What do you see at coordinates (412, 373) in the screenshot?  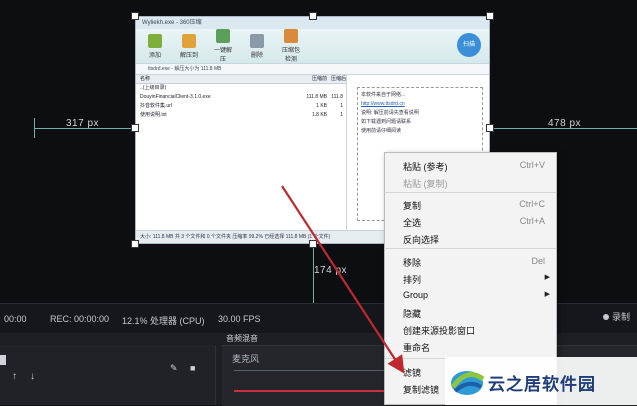 I see `menu-item-label: 滤镜` at bounding box center [412, 373].